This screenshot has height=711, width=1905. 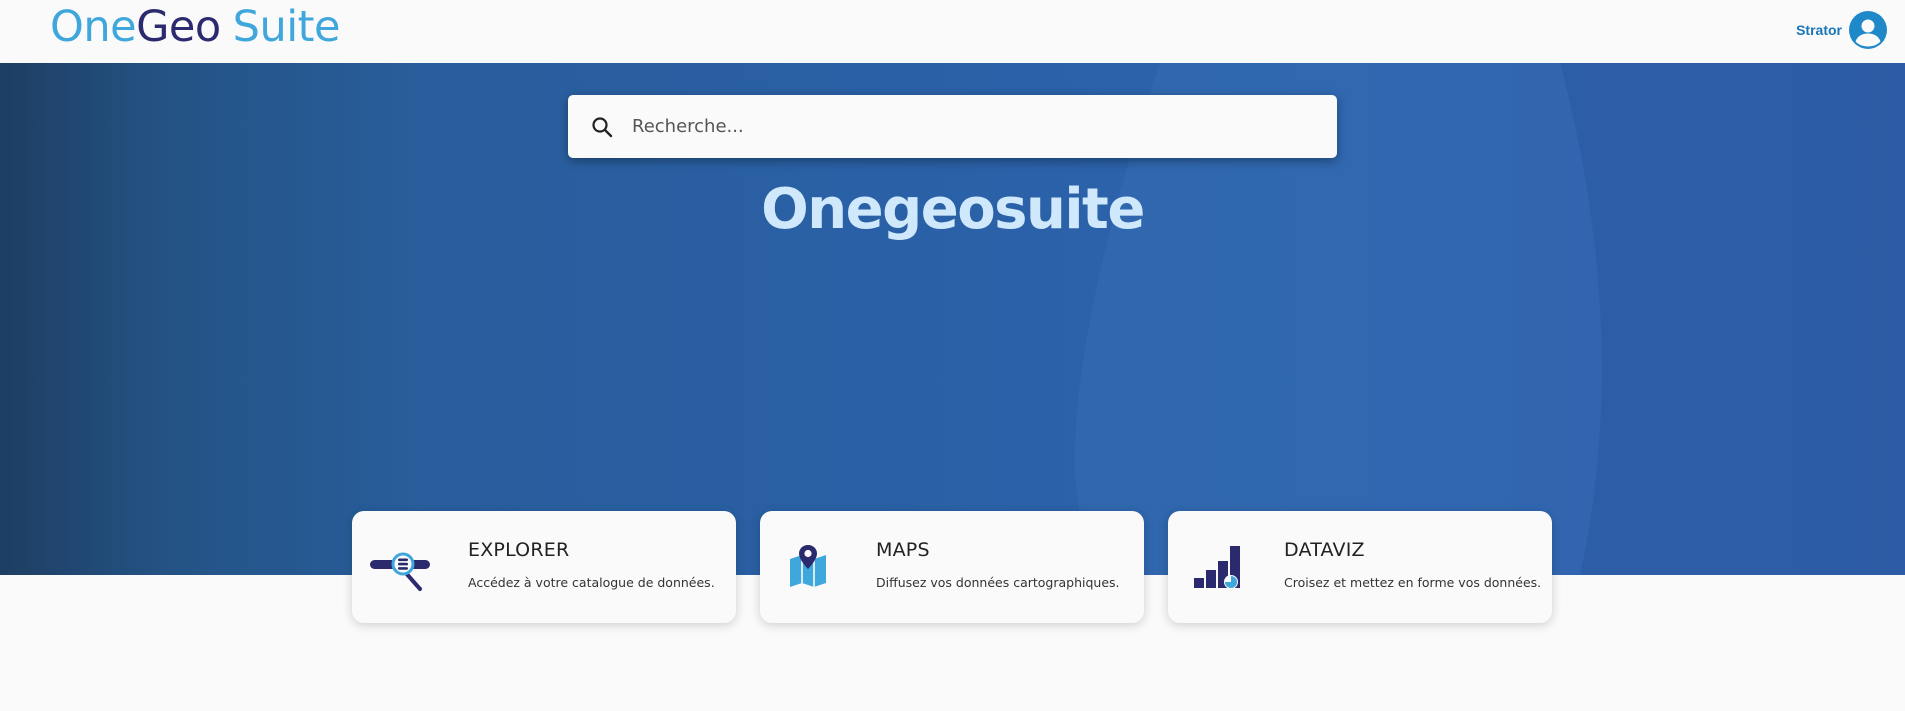 I want to click on user-name: Strator, so click(x=1819, y=29).